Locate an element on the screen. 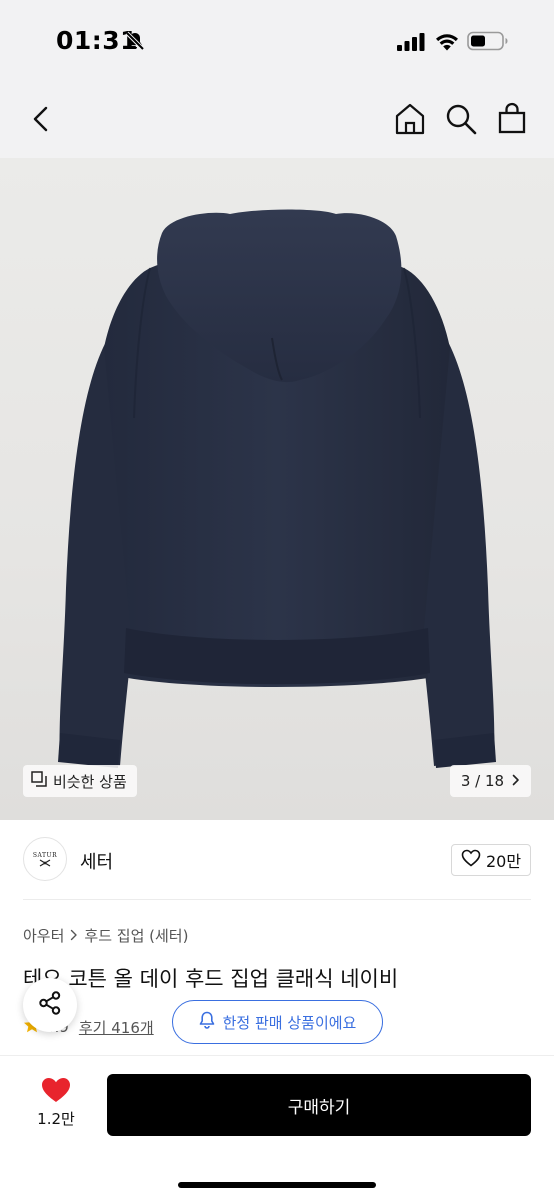 This screenshot has height=1200, width=554. breadcrumb-subcategory: 후드 집업 (세터) is located at coordinates (136, 935).